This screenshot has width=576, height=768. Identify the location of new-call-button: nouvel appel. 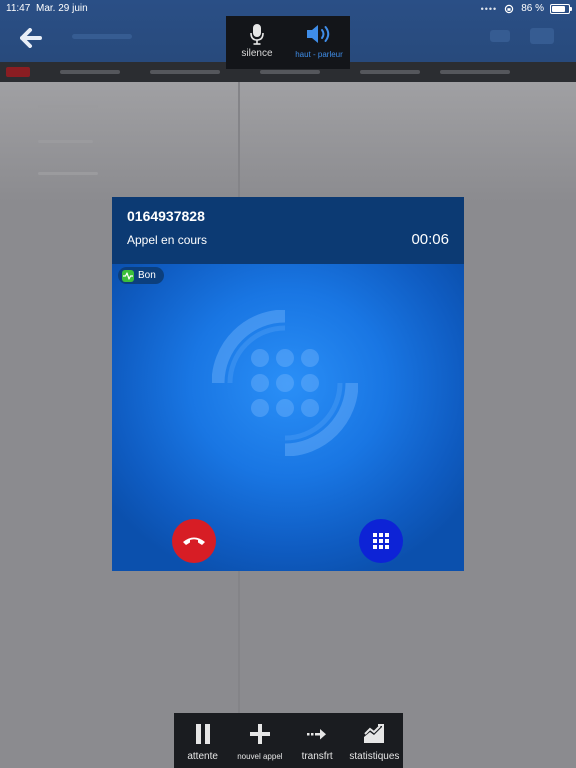
(259, 740).